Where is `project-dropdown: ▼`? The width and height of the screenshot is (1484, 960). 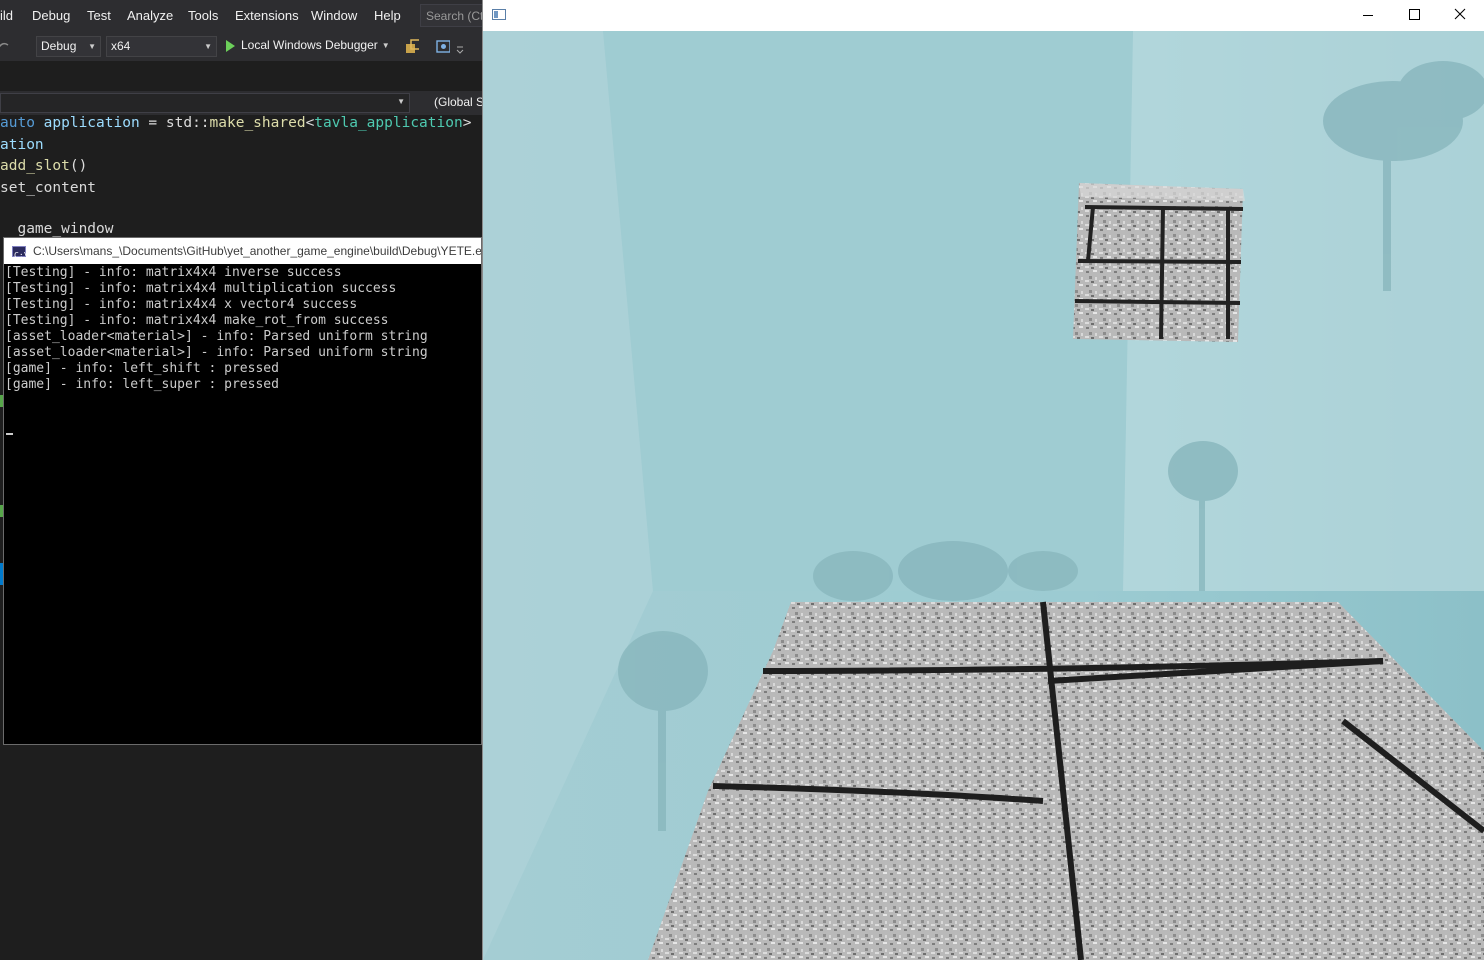 project-dropdown: ▼ is located at coordinates (205, 103).